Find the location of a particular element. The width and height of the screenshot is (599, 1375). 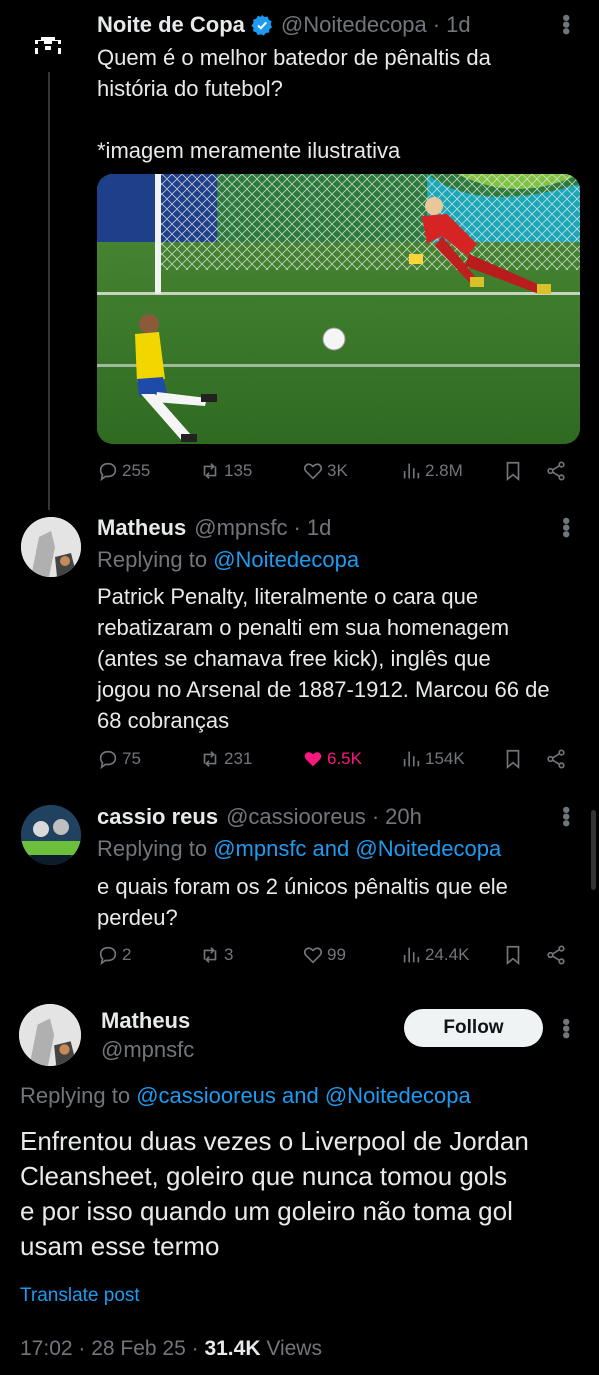

view-count: 154K is located at coordinates (445, 758).